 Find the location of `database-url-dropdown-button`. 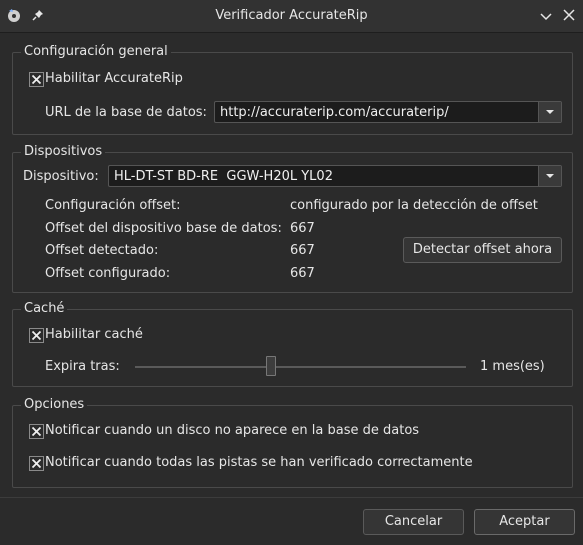

database-url-dropdown-button is located at coordinates (549, 112).